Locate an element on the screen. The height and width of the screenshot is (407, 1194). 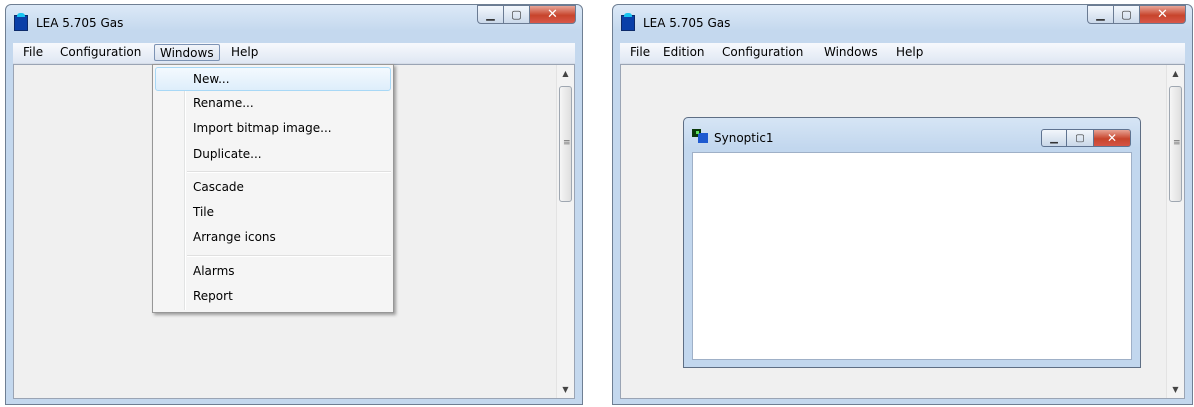
menu-item-tile: Tile is located at coordinates (273, 212).